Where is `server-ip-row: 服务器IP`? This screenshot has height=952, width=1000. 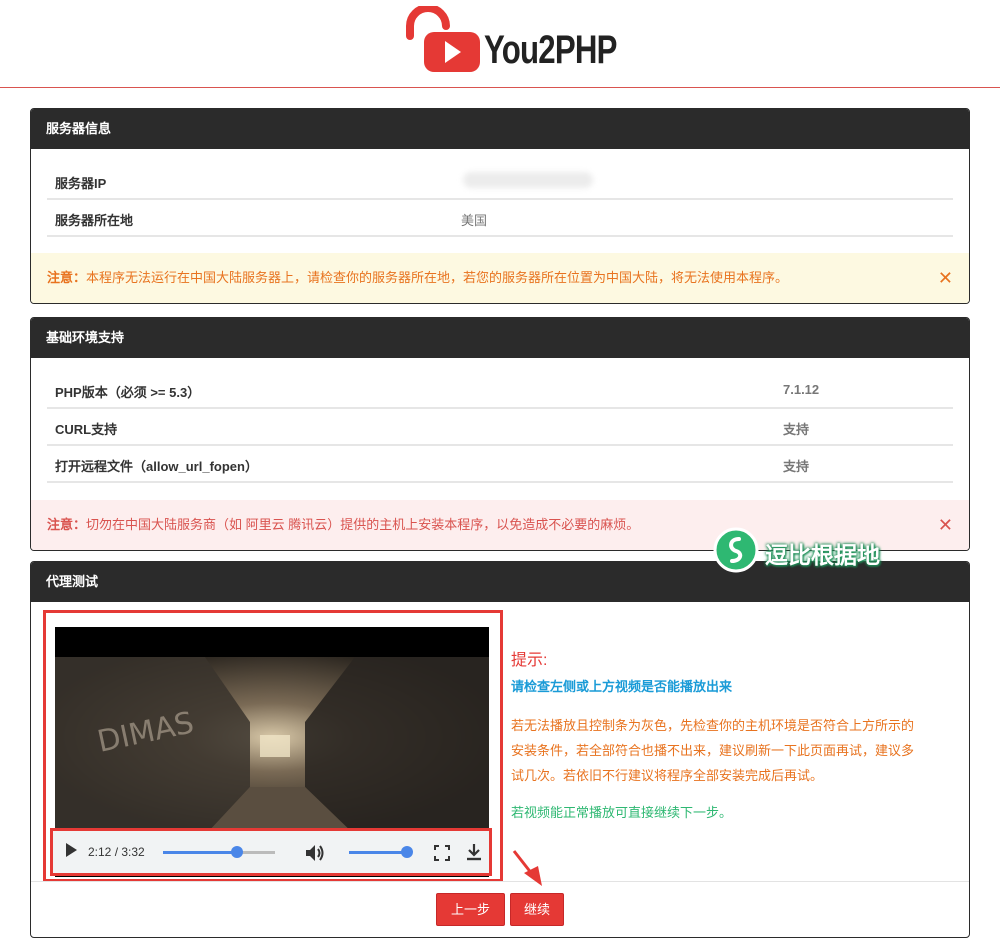 server-ip-row: 服务器IP is located at coordinates (500, 181).